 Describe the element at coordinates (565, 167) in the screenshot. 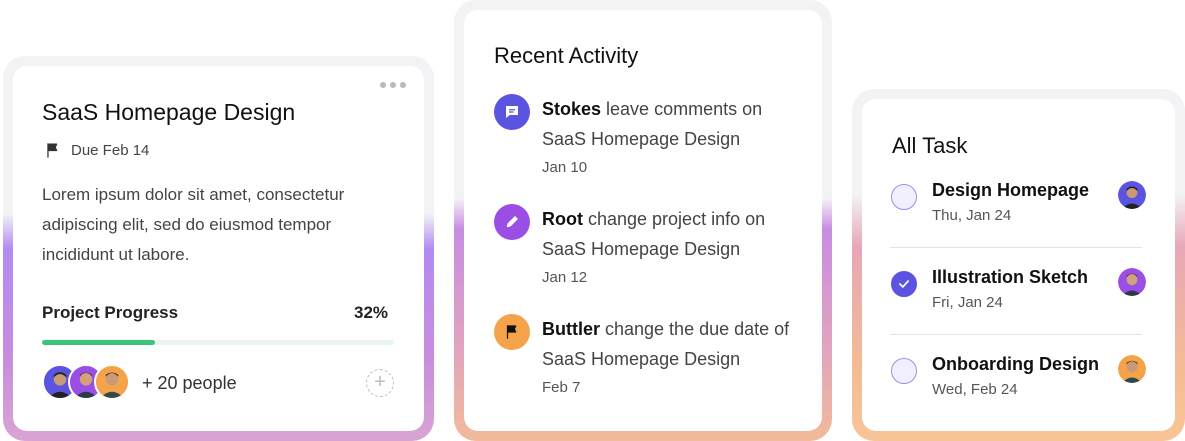

I see `activity-date: Jan 10` at that location.